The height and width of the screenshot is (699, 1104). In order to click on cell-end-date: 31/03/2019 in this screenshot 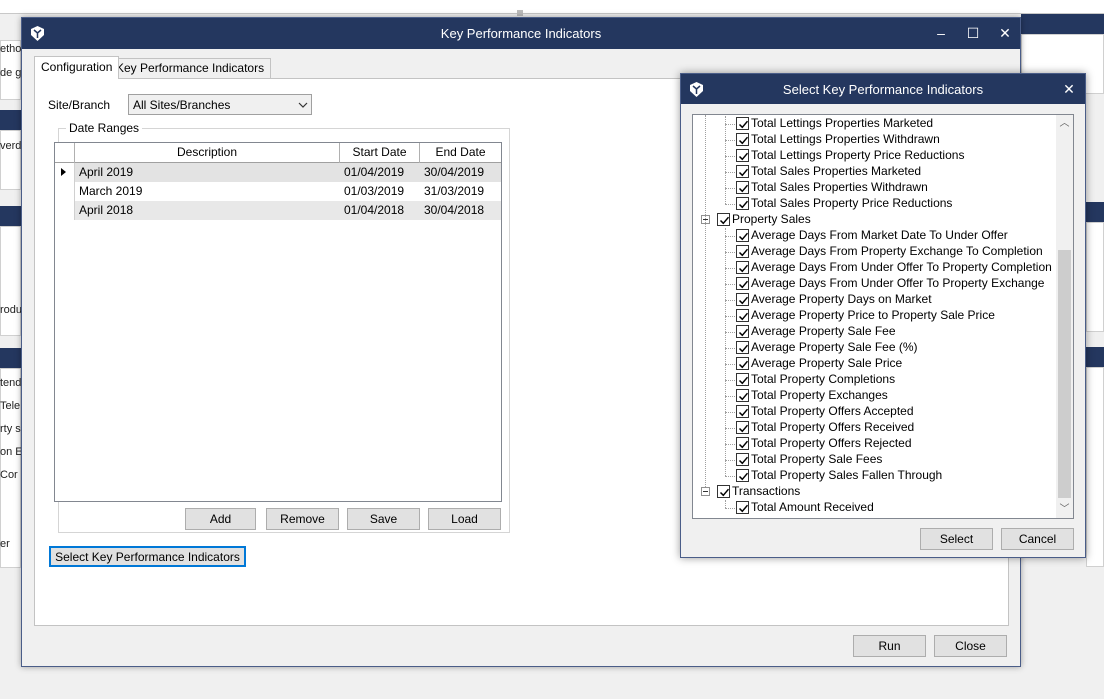, I will do `click(461, 191)`.